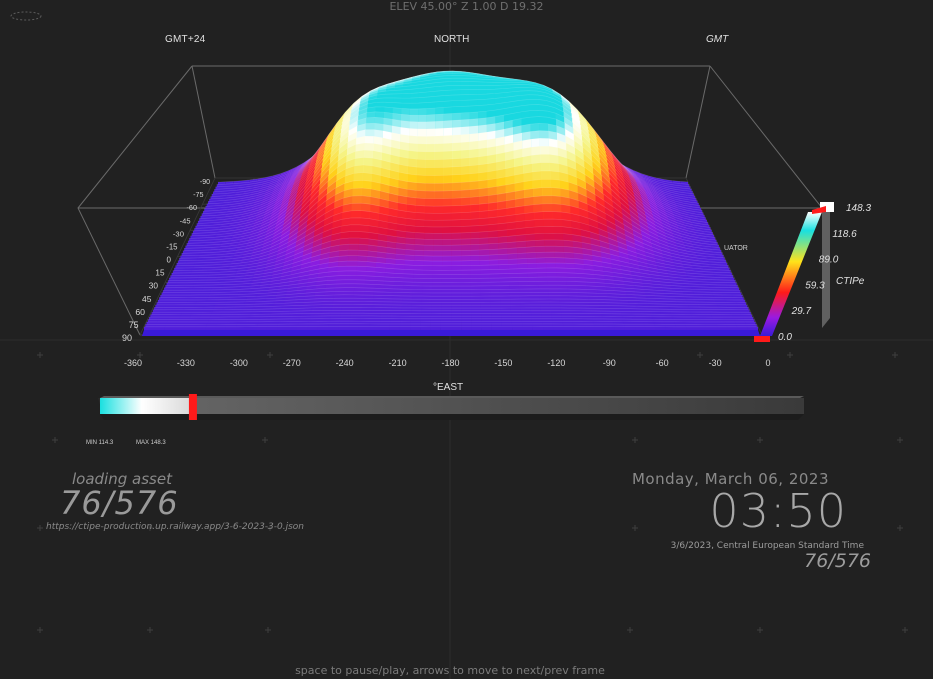 This screenshot has height=679, width=933. What do you see at coordinates (191, 207) in the screenshot?
I see `latitude-tick-label: -60` at bounding box center [191, 207].